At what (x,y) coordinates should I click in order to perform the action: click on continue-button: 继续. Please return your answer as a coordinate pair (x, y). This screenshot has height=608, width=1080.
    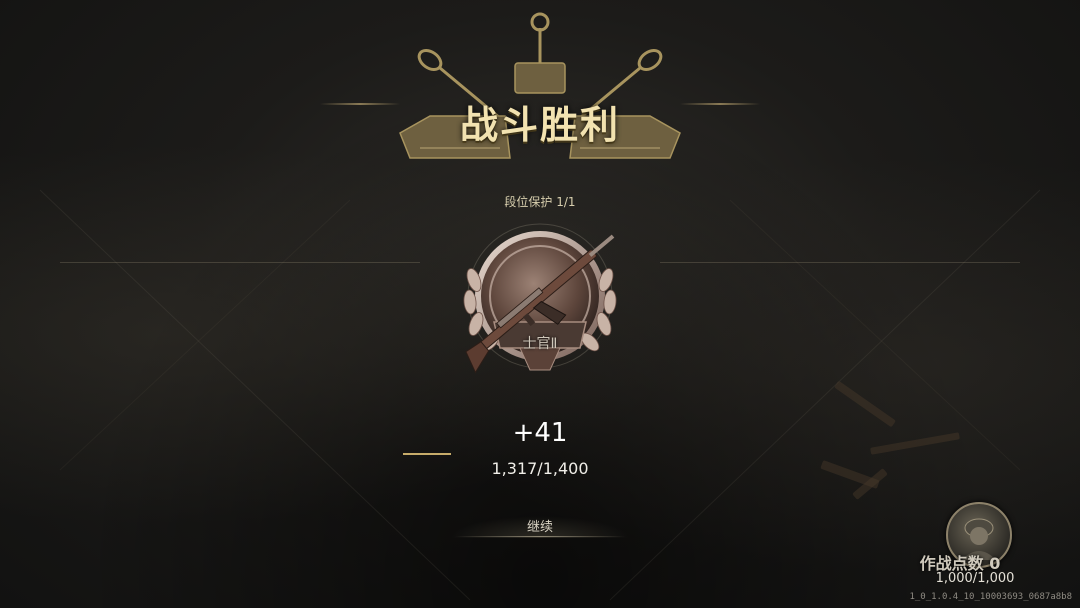
    Looking at the image, I should click on (540, 527).